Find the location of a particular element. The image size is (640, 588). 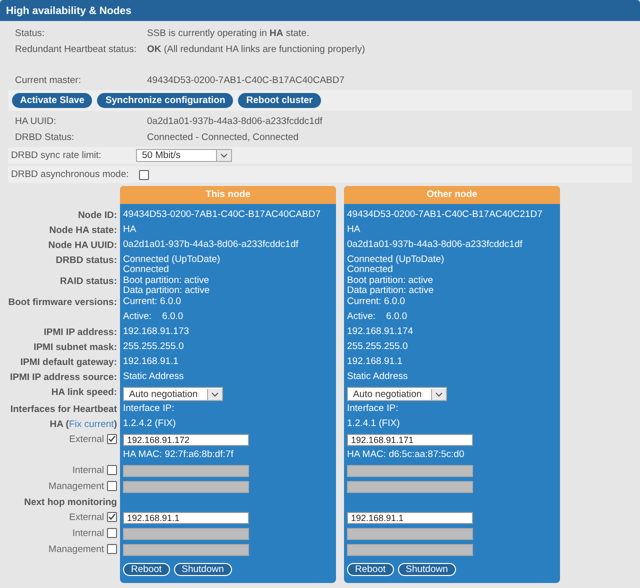

row-label: IPMI IP address source: is located at coordinates (63, 377).